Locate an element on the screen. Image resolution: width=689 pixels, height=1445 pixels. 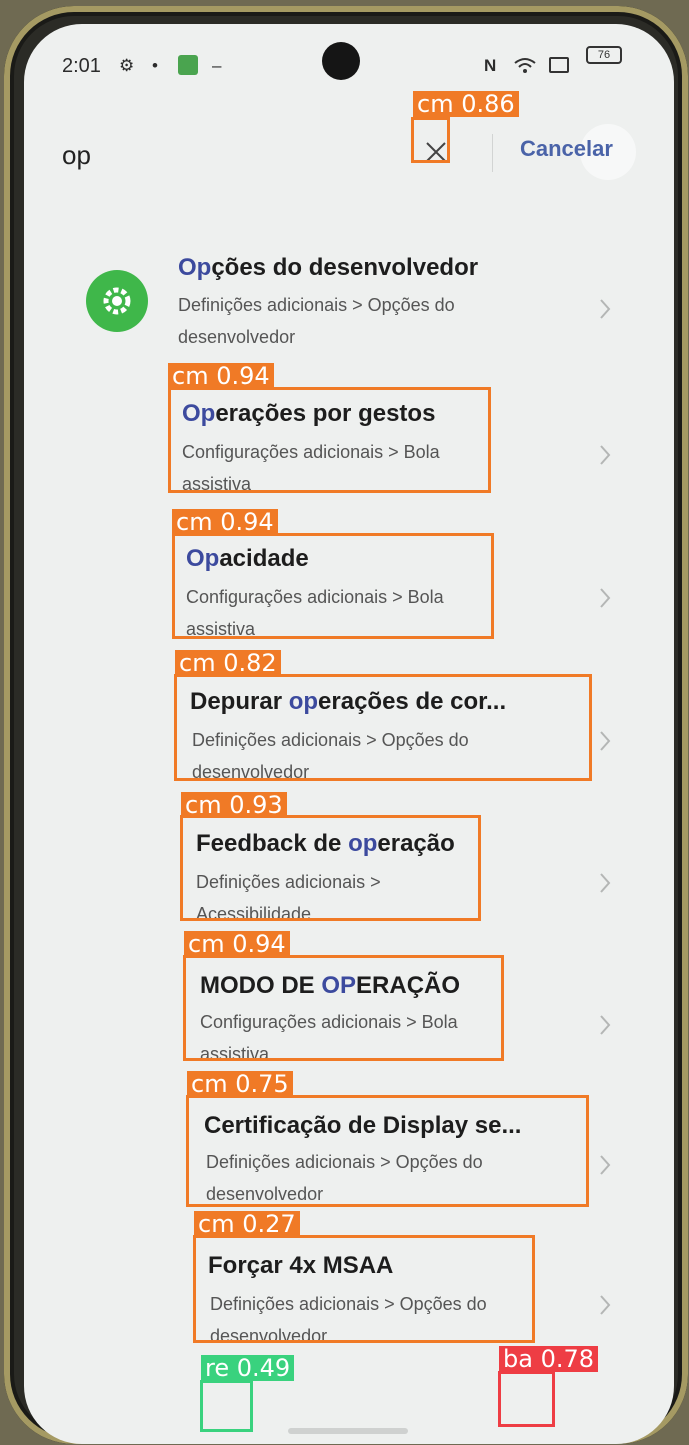
battery-icon: 76 is located at coordinates (604, 55).